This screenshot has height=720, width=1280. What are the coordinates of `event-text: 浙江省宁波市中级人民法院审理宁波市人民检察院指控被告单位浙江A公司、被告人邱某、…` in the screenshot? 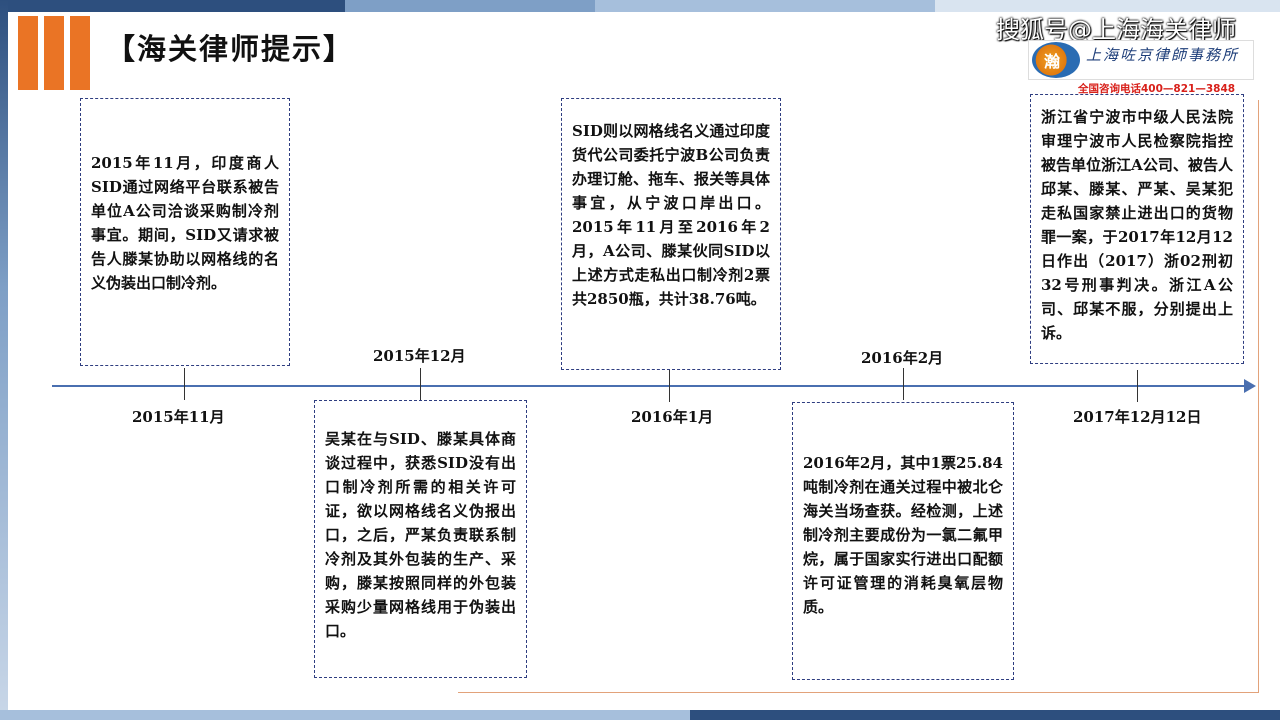 It's located at (1137, 225).